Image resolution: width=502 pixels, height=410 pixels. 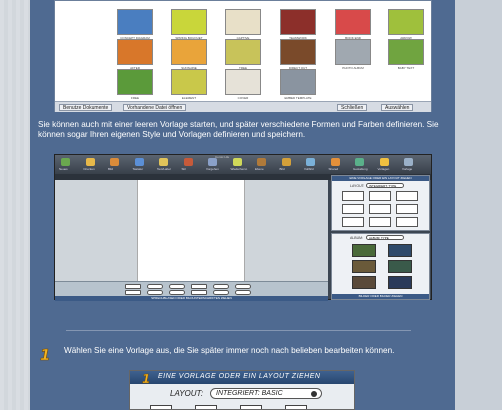 I want to click on select-button: Auswählen, so click(x=397, y=107).